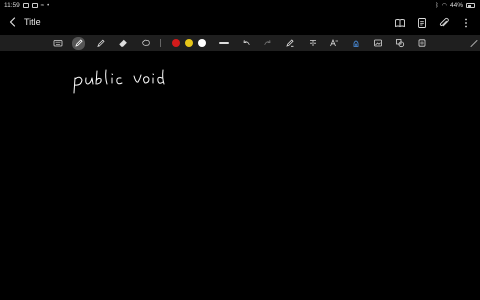 The height and width of the screenshot is (300, 480). What do you see at coordinates (437, 5) in the screenshot?
I see `bluetooth-icon: ᛒ` at bounding box center [437, 5].